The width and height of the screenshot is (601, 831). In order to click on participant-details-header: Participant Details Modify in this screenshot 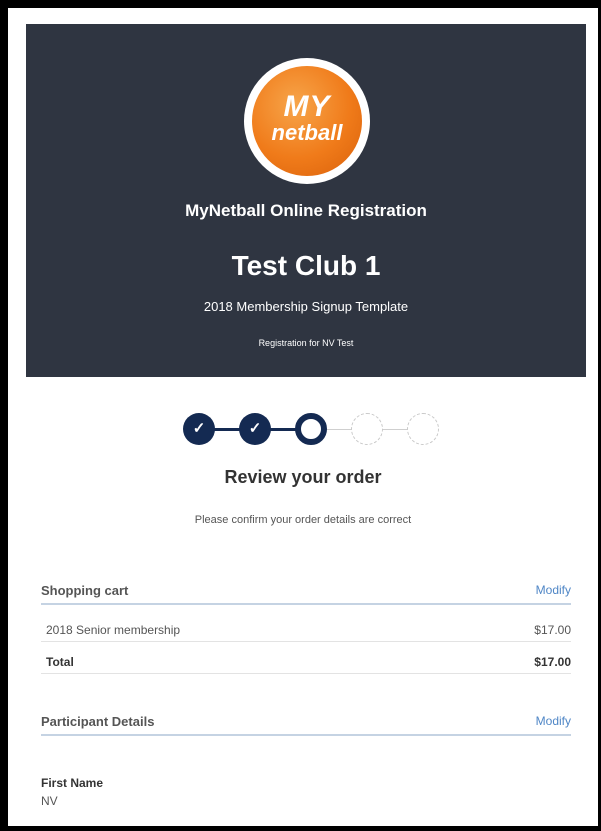, I will do `click(306, 724)`.